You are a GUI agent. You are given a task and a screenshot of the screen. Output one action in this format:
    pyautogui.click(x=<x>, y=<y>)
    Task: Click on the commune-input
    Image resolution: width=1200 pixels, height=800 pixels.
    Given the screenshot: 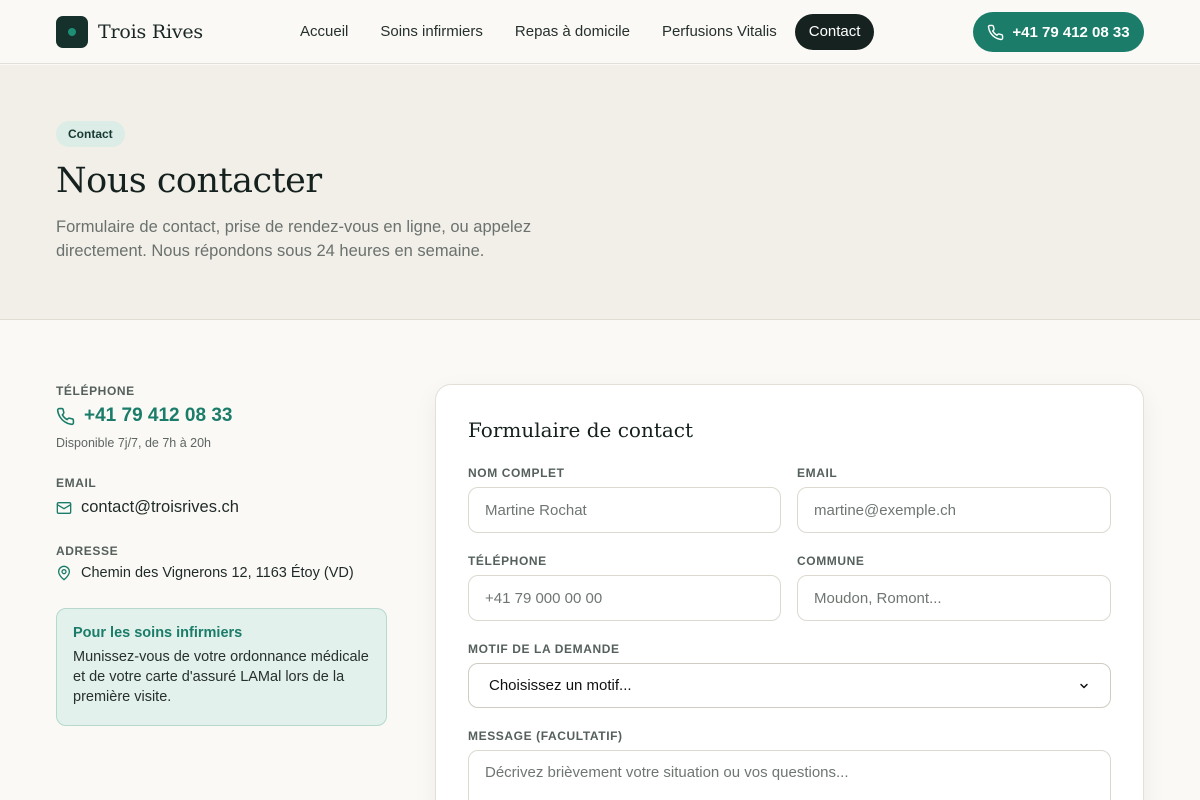 What is the action you would take?
    pyautogui.click(x=954, y=598)
    